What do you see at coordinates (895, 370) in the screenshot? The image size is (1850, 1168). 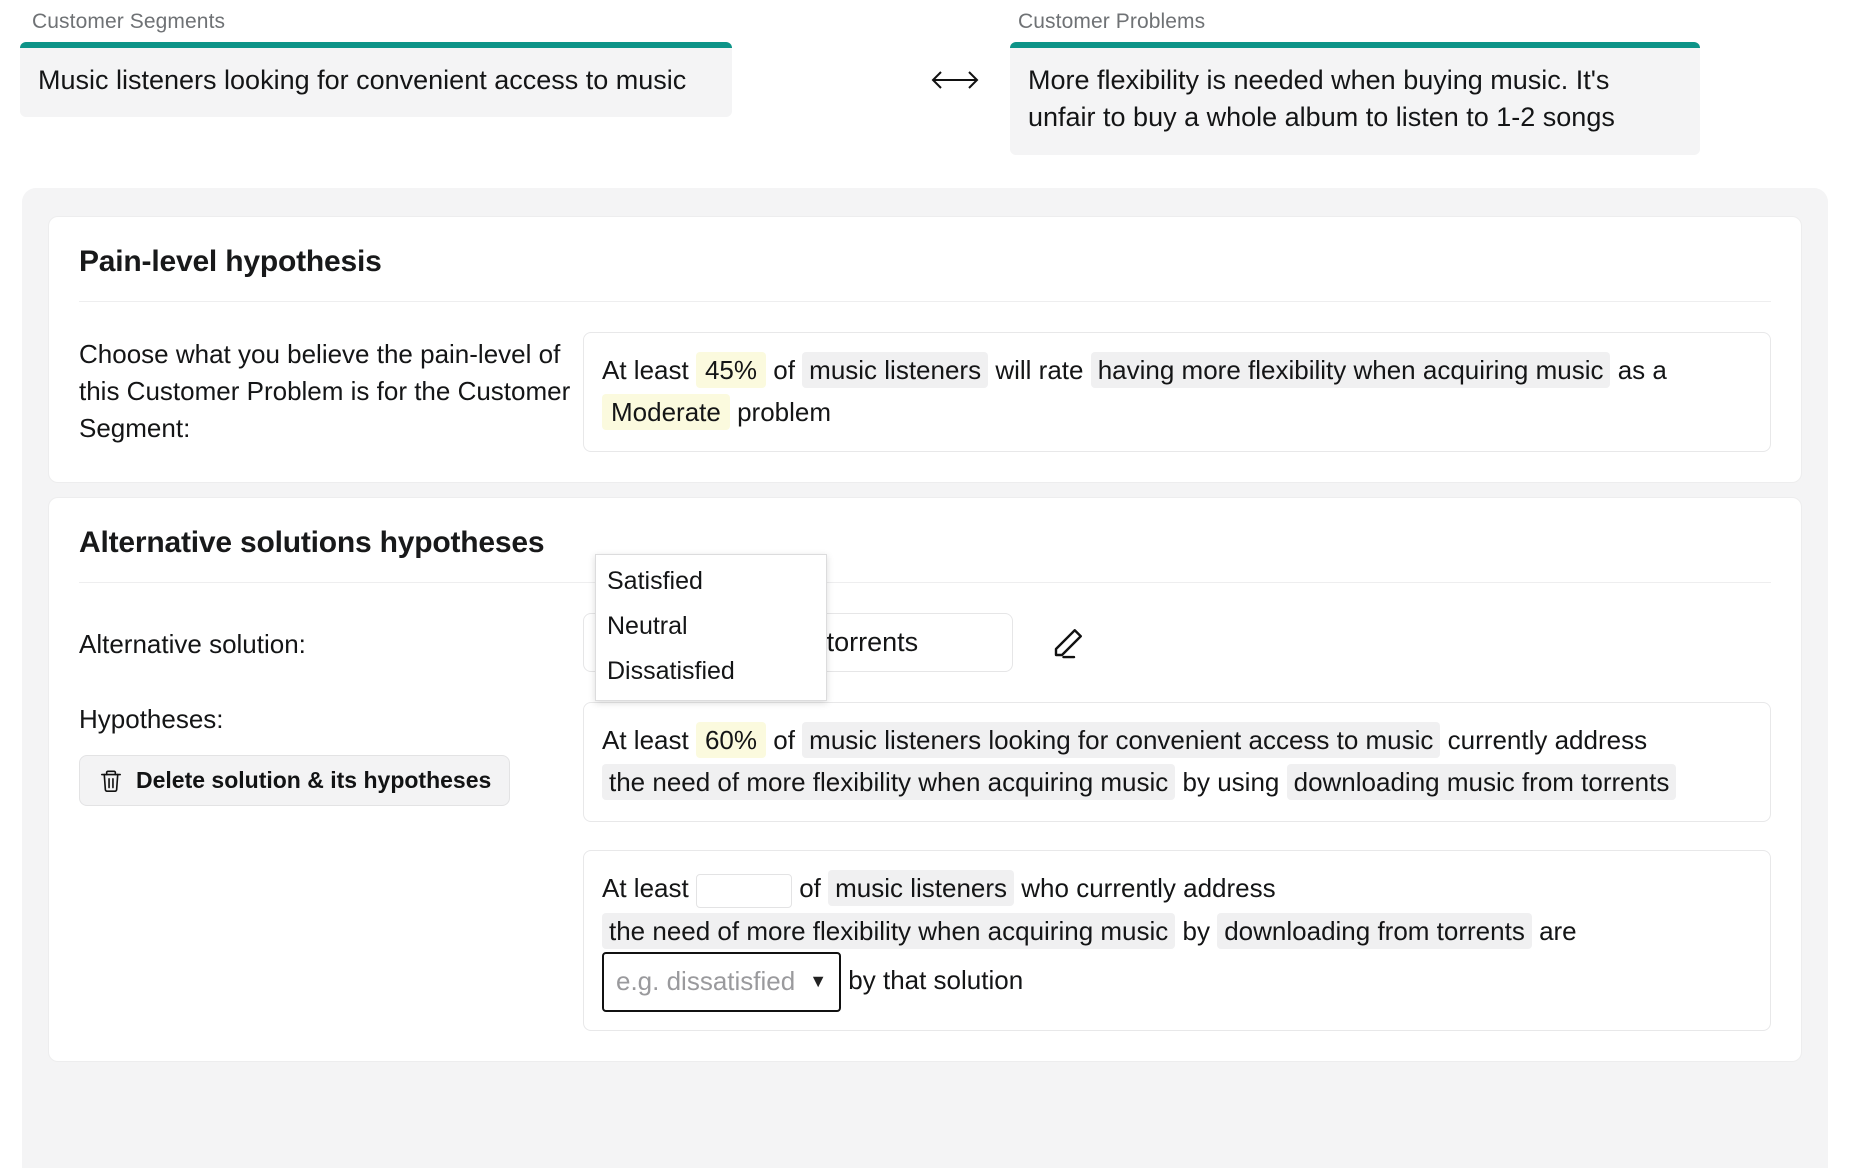 I see `pain-level-segment-token: music listeners` at bounding box center [895, 370].